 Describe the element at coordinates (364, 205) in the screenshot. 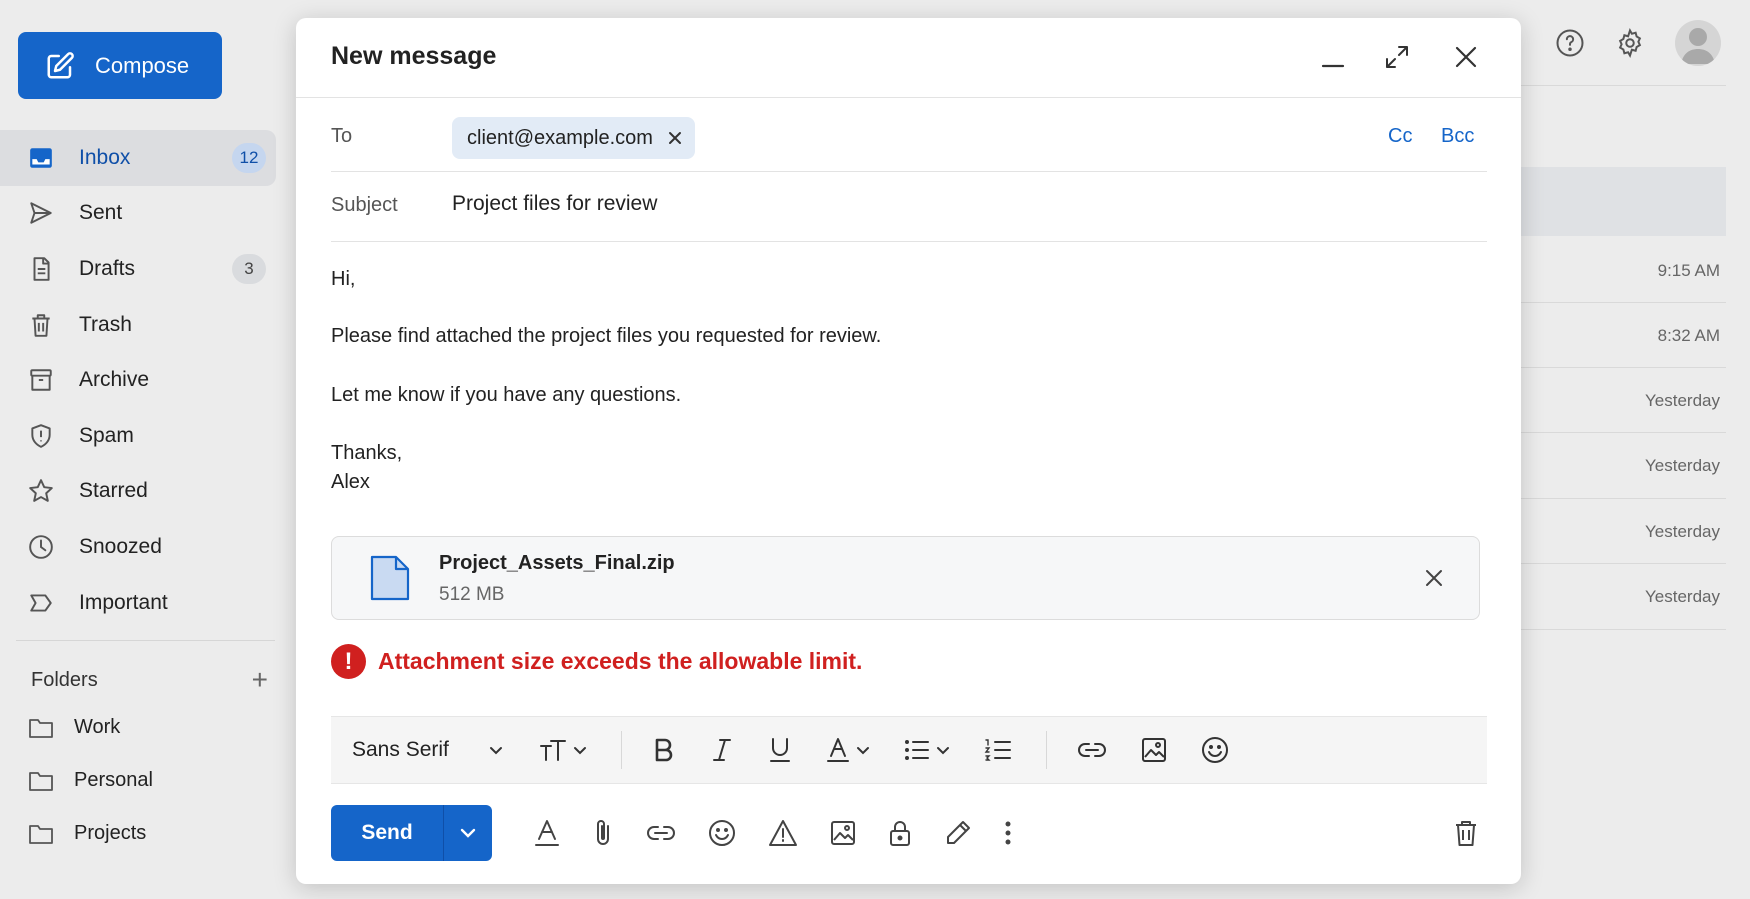

I see `subject-label: Subject` at that location.